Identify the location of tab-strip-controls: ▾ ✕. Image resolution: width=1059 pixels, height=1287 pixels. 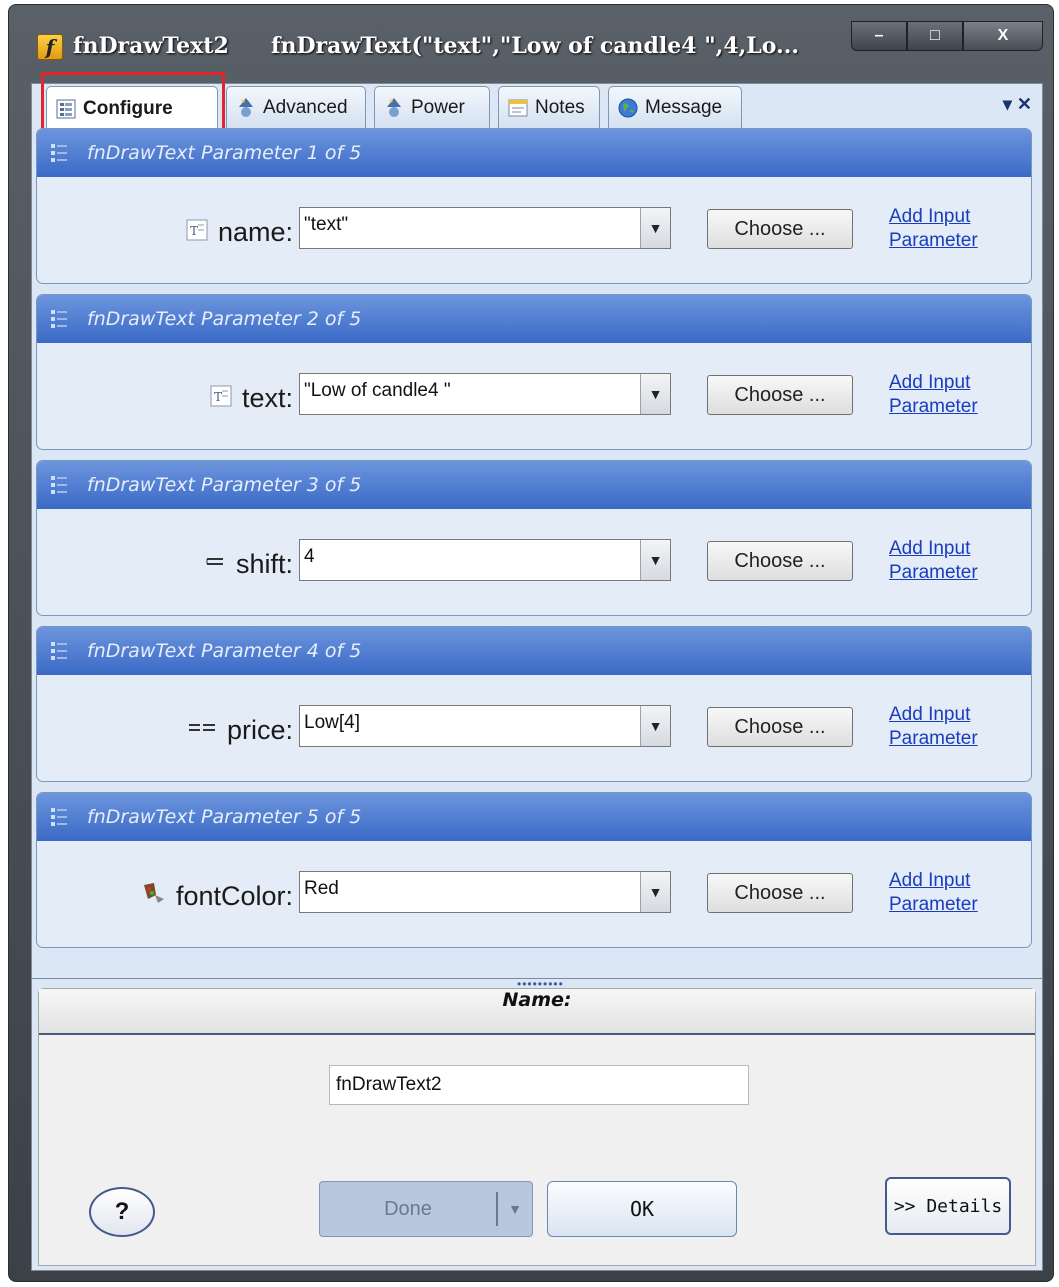
(1017, 104).